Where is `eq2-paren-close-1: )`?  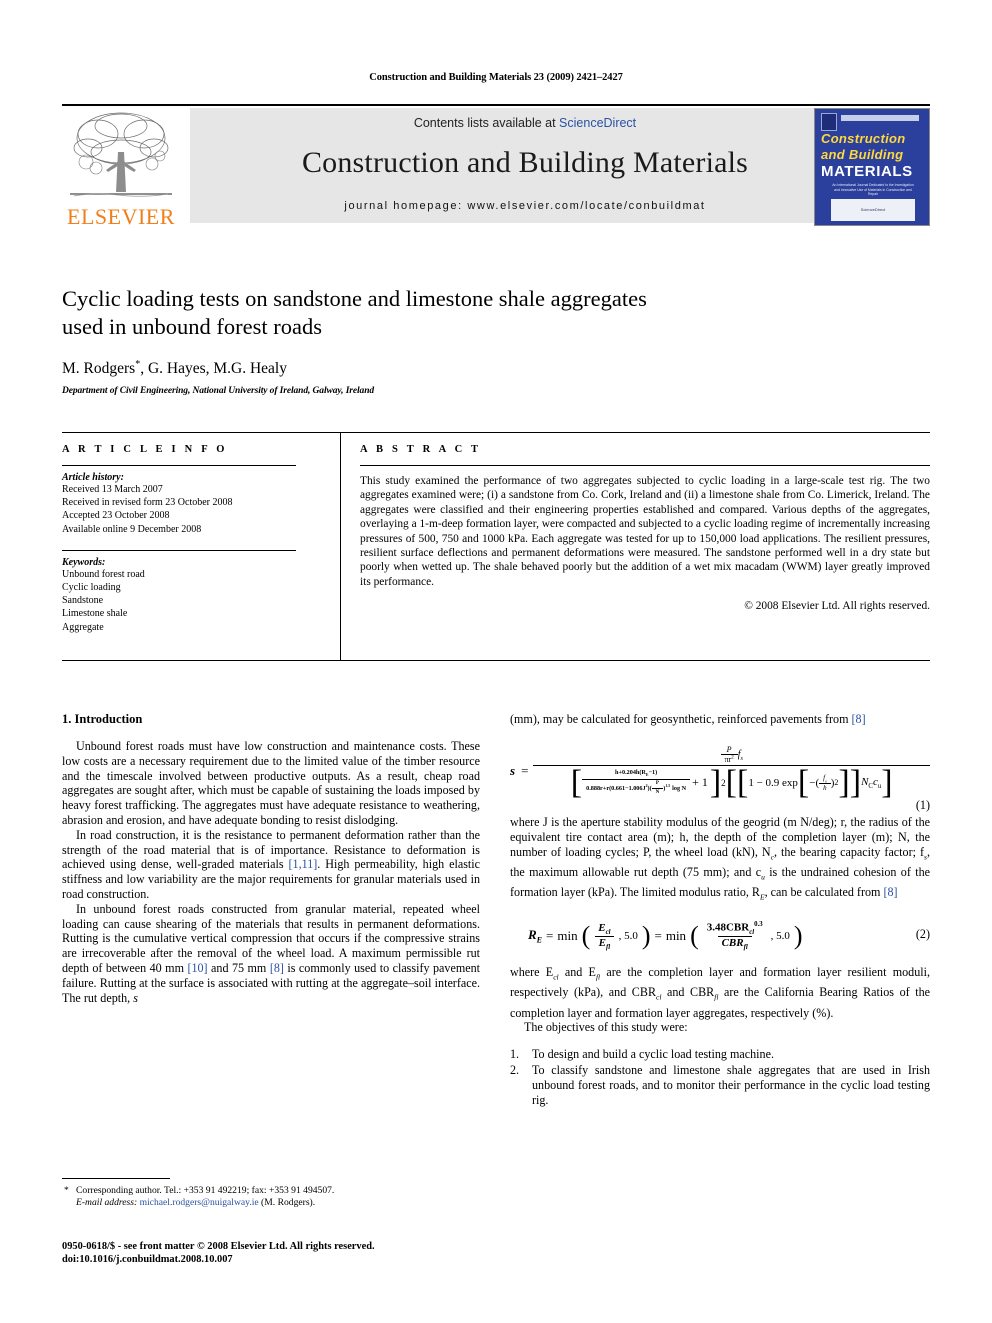 eq2-paren-close-1: ) is located at coordinates (646, 935).